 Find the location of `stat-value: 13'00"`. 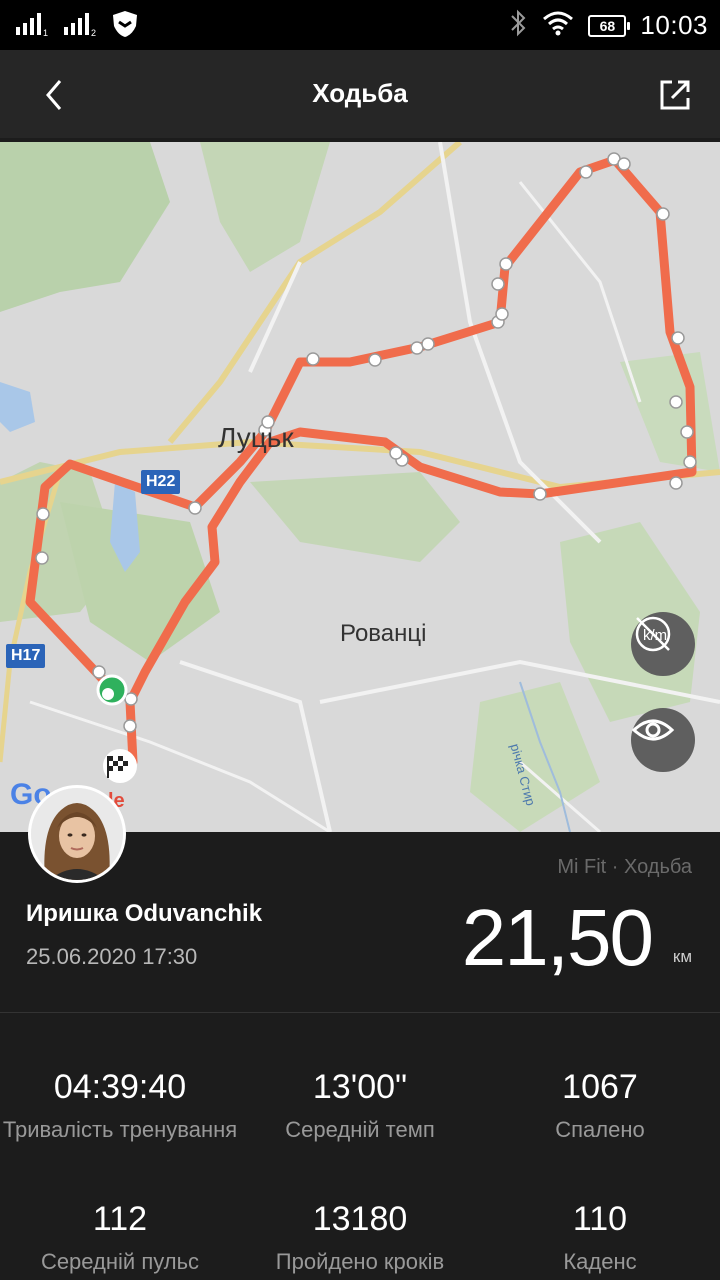

stat-value: 13'00" is located at coordinates (360, 1087).